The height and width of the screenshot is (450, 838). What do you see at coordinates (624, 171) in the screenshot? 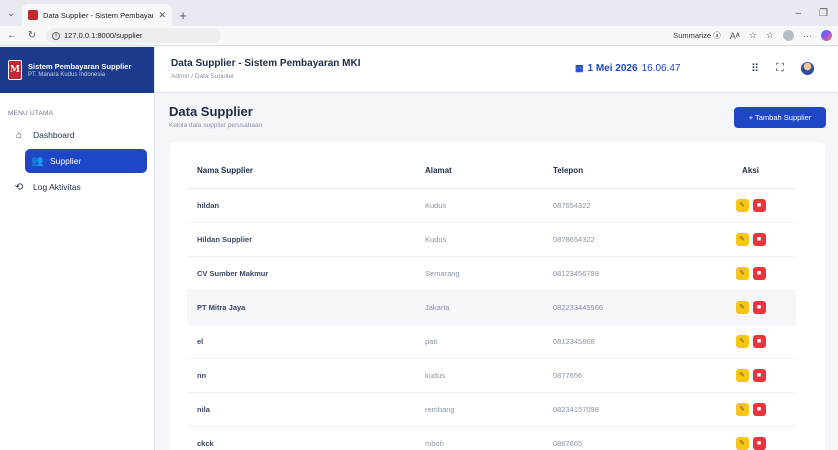
I see `column-header-phone: Telepon` at bounding box center [624, 171].